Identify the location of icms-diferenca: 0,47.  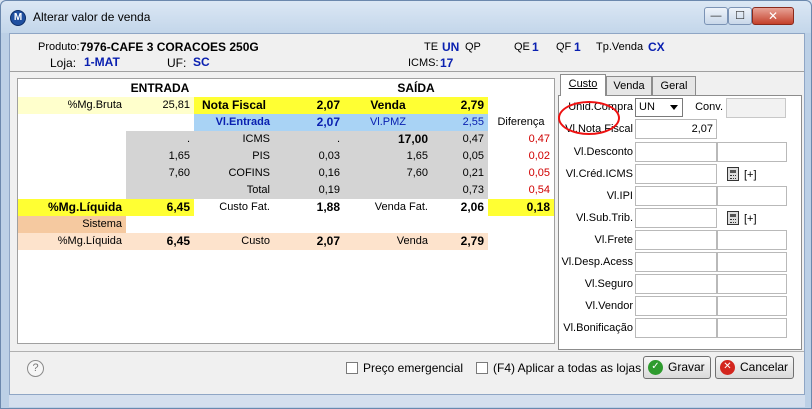
(539, 139).